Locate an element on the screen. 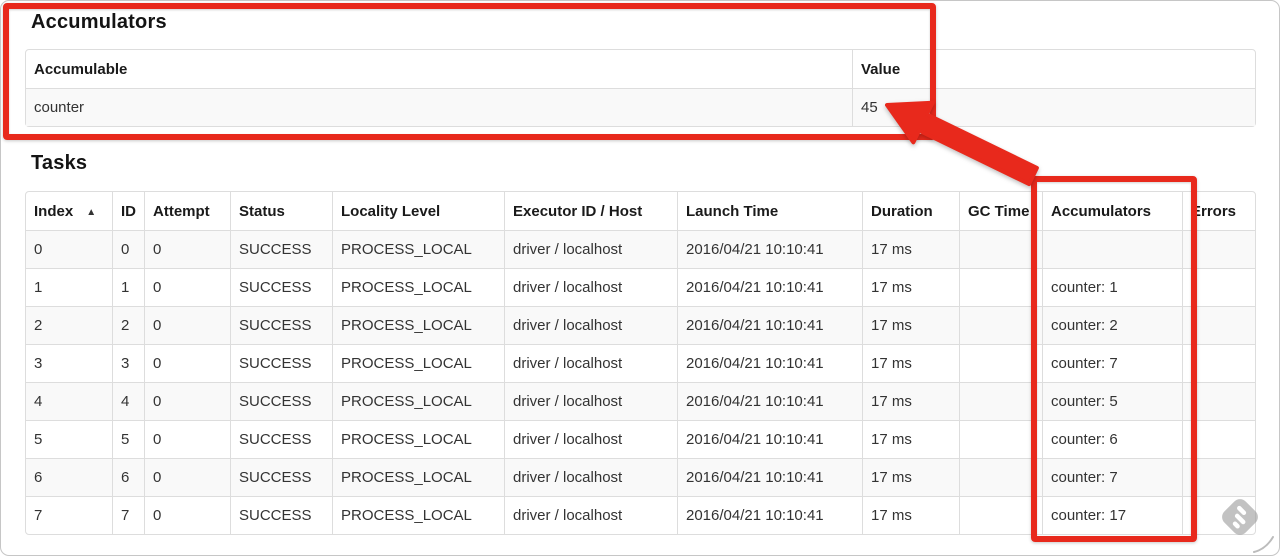  table-header-row: Accumulable Value is located at coordinates (640, 69).